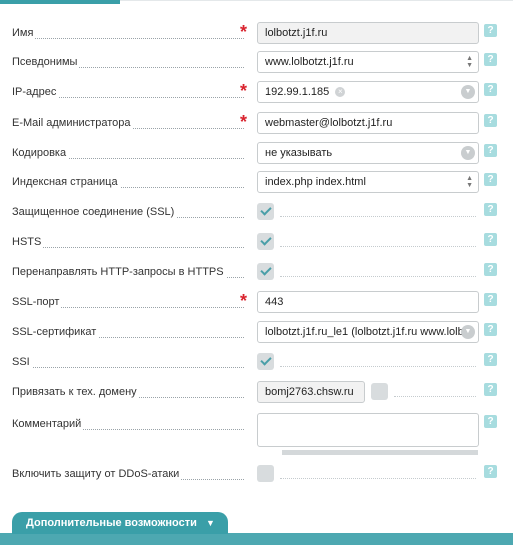 The width and height of the screenshot is (513, 545). What do you see at coordinates (94, 212) in the screenshot?
I see `ssl-label: Защищенное соединение (SSL)` at bounding box center [94, 212].